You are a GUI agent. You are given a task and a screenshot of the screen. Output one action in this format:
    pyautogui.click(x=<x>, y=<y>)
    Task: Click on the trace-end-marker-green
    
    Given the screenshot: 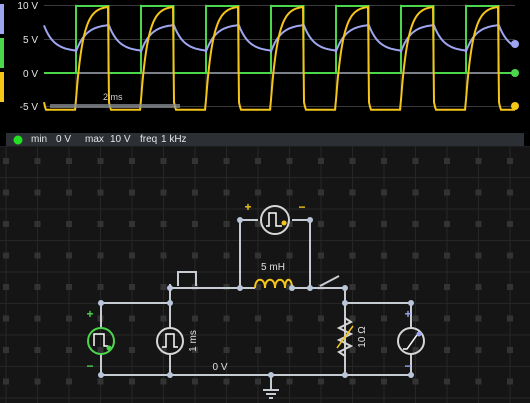 What is the action you would take?
    pyautogui.click(x=515, y=73)
    